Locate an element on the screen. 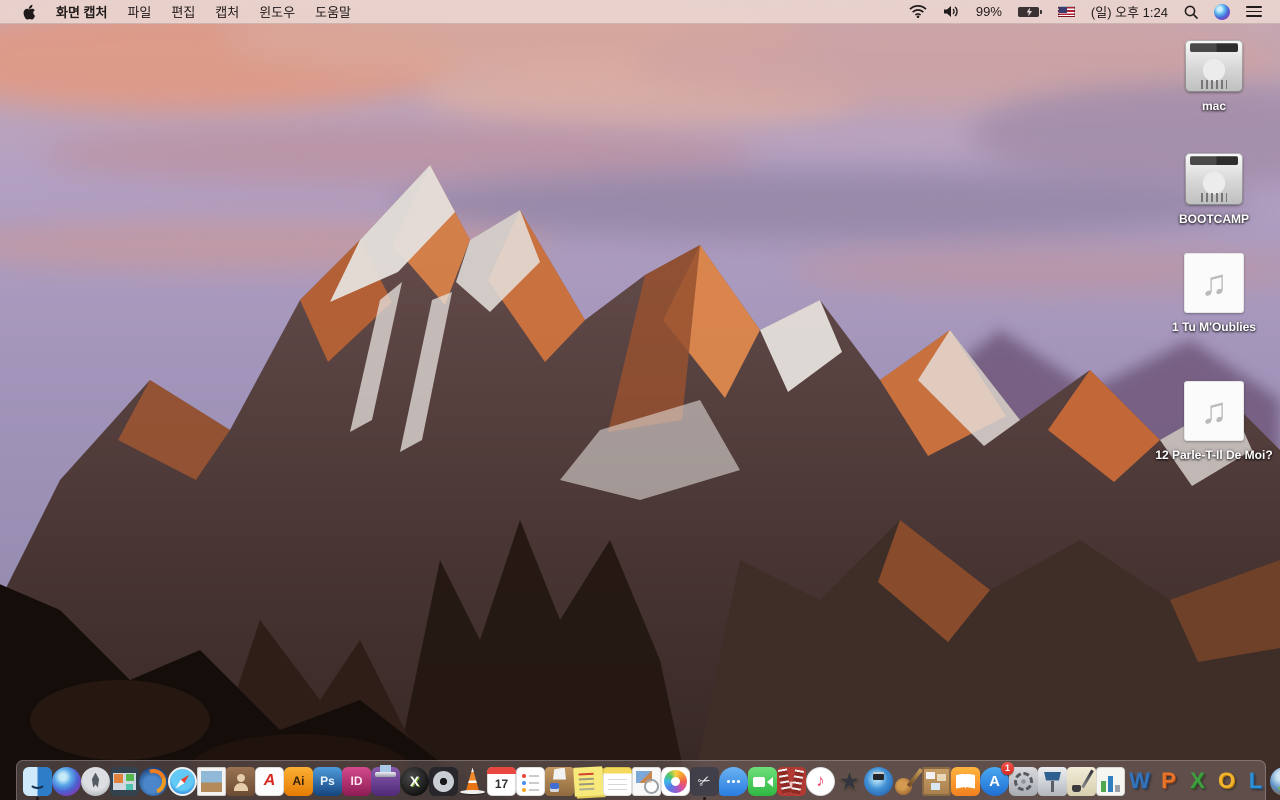 The width and height of the screenshot is (1280, 800). keynote-podium-icon is located at coordinates (1052, 781).